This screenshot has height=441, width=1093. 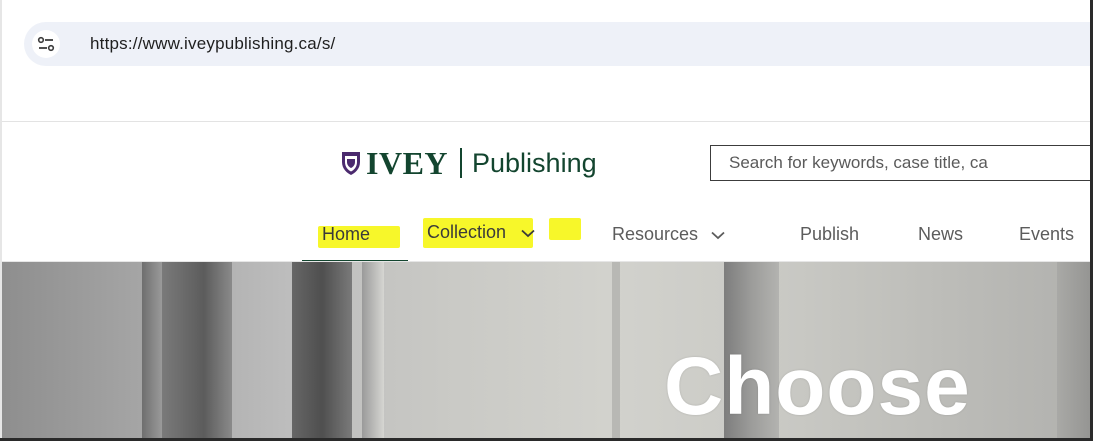 What do you see at coordinates (941, 234) in the screenshot?
I see `nav-item-label: News` at bounding box center [941, 234].